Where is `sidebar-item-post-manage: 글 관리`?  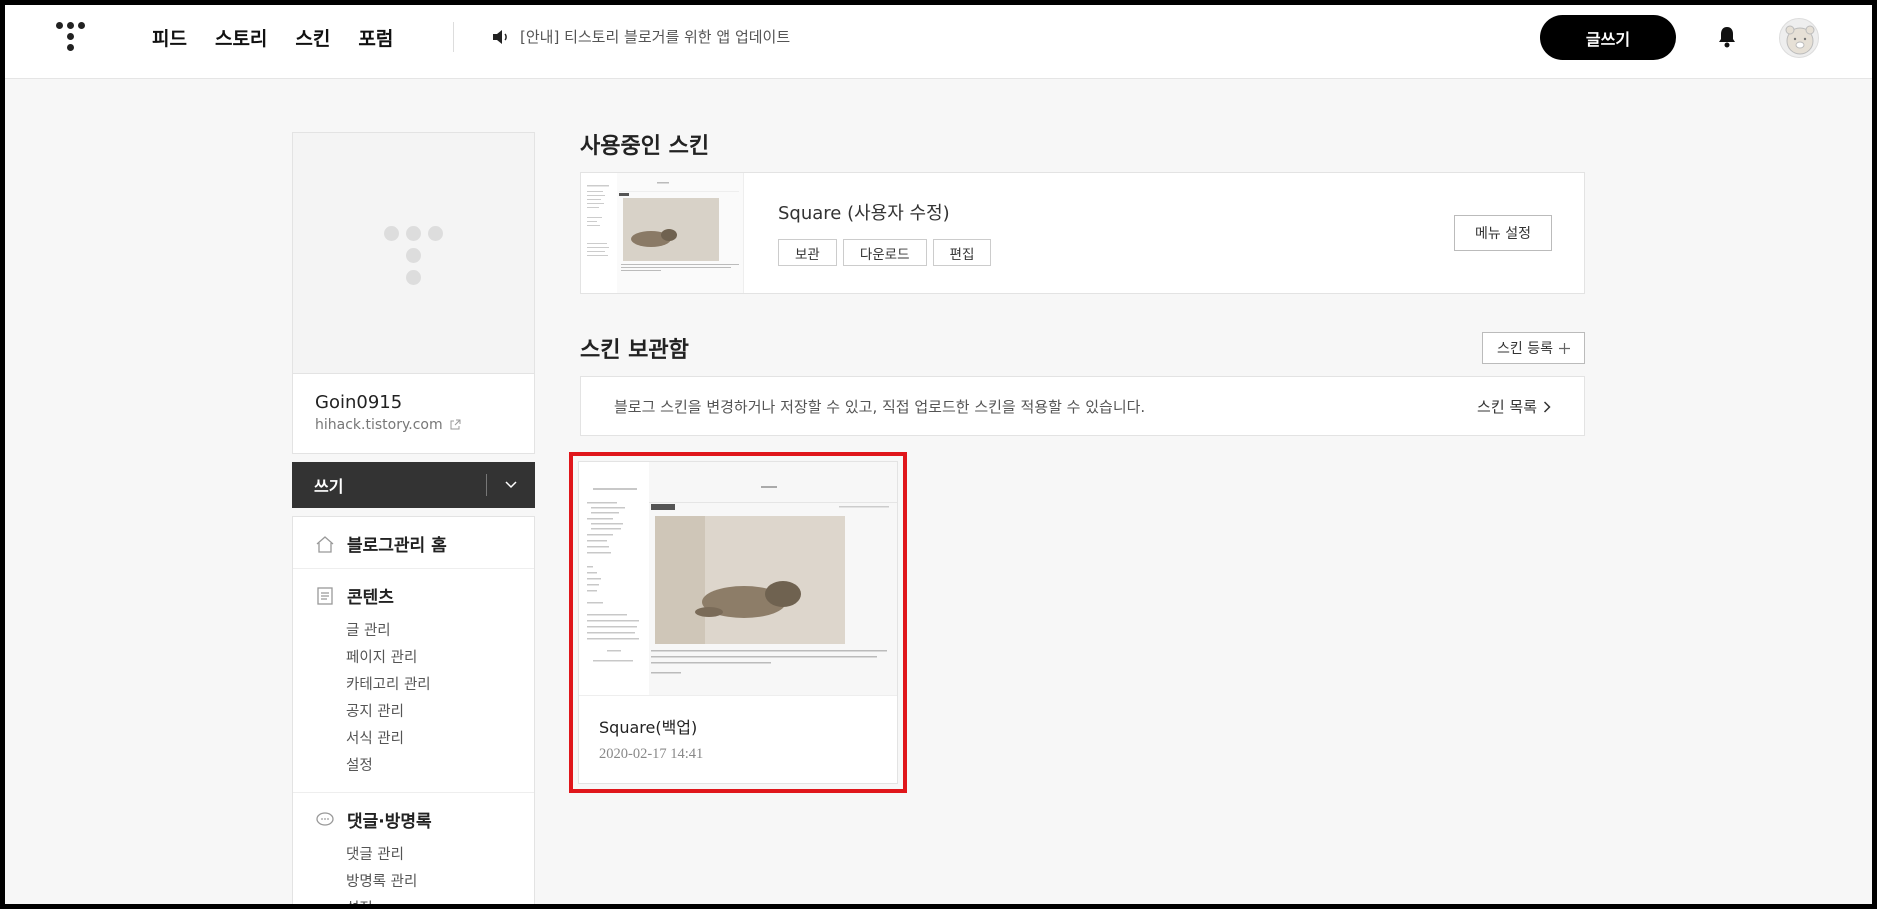
sidebar-item-post-manage: 글 관리 is located at coordinates (440, 631).